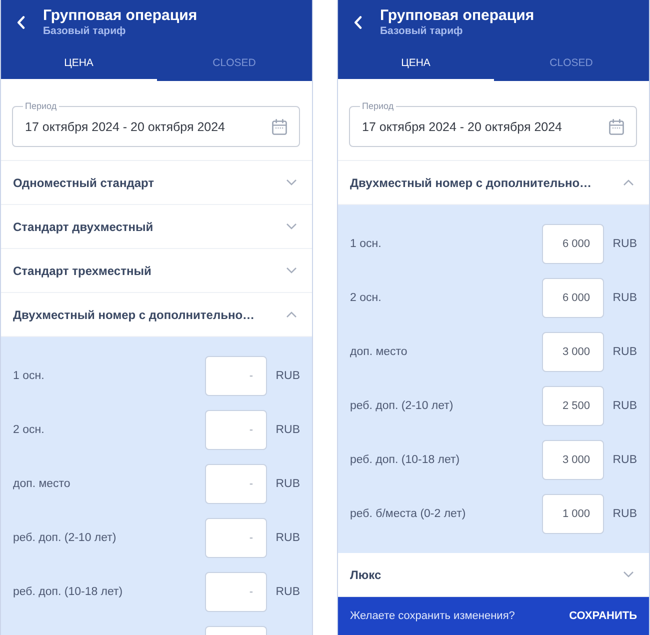  Describe the element at coordinates (408, 514) in the screenshot. I see `price-label: реб. б/места (0-2 лет)` at that location.